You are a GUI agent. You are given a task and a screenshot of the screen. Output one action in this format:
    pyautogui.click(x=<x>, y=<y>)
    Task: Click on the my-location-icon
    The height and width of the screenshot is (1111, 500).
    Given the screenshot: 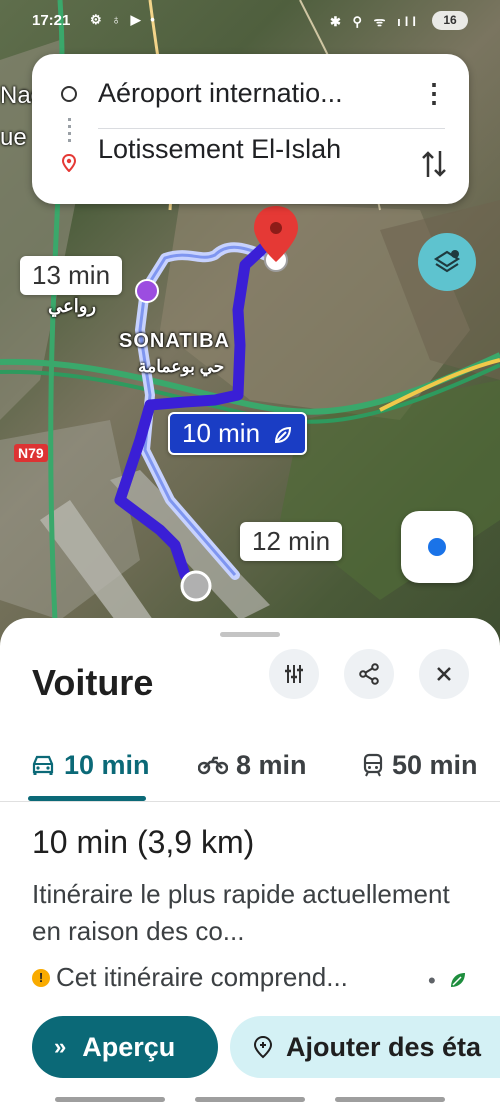 What is the action you would take?
    pyautogui.click(x=437, y=547)
    